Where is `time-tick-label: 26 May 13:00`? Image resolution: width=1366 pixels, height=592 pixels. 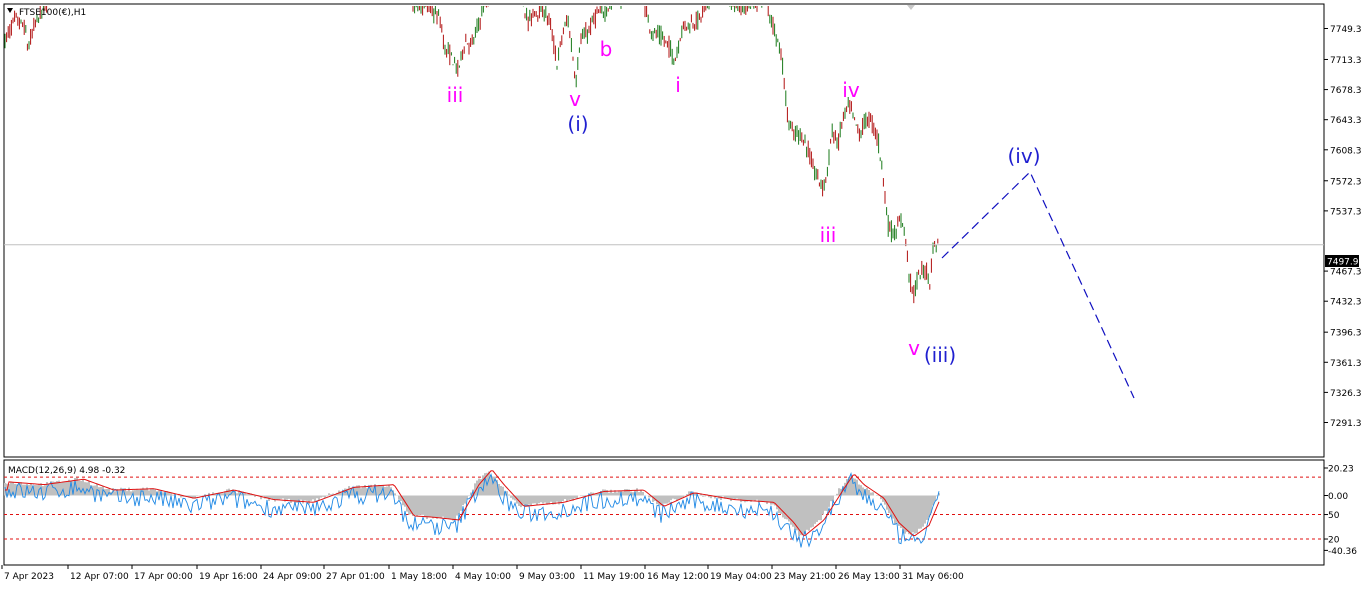
time-tick-label: 26 May 13:00 is located at coordinates (869, 577).